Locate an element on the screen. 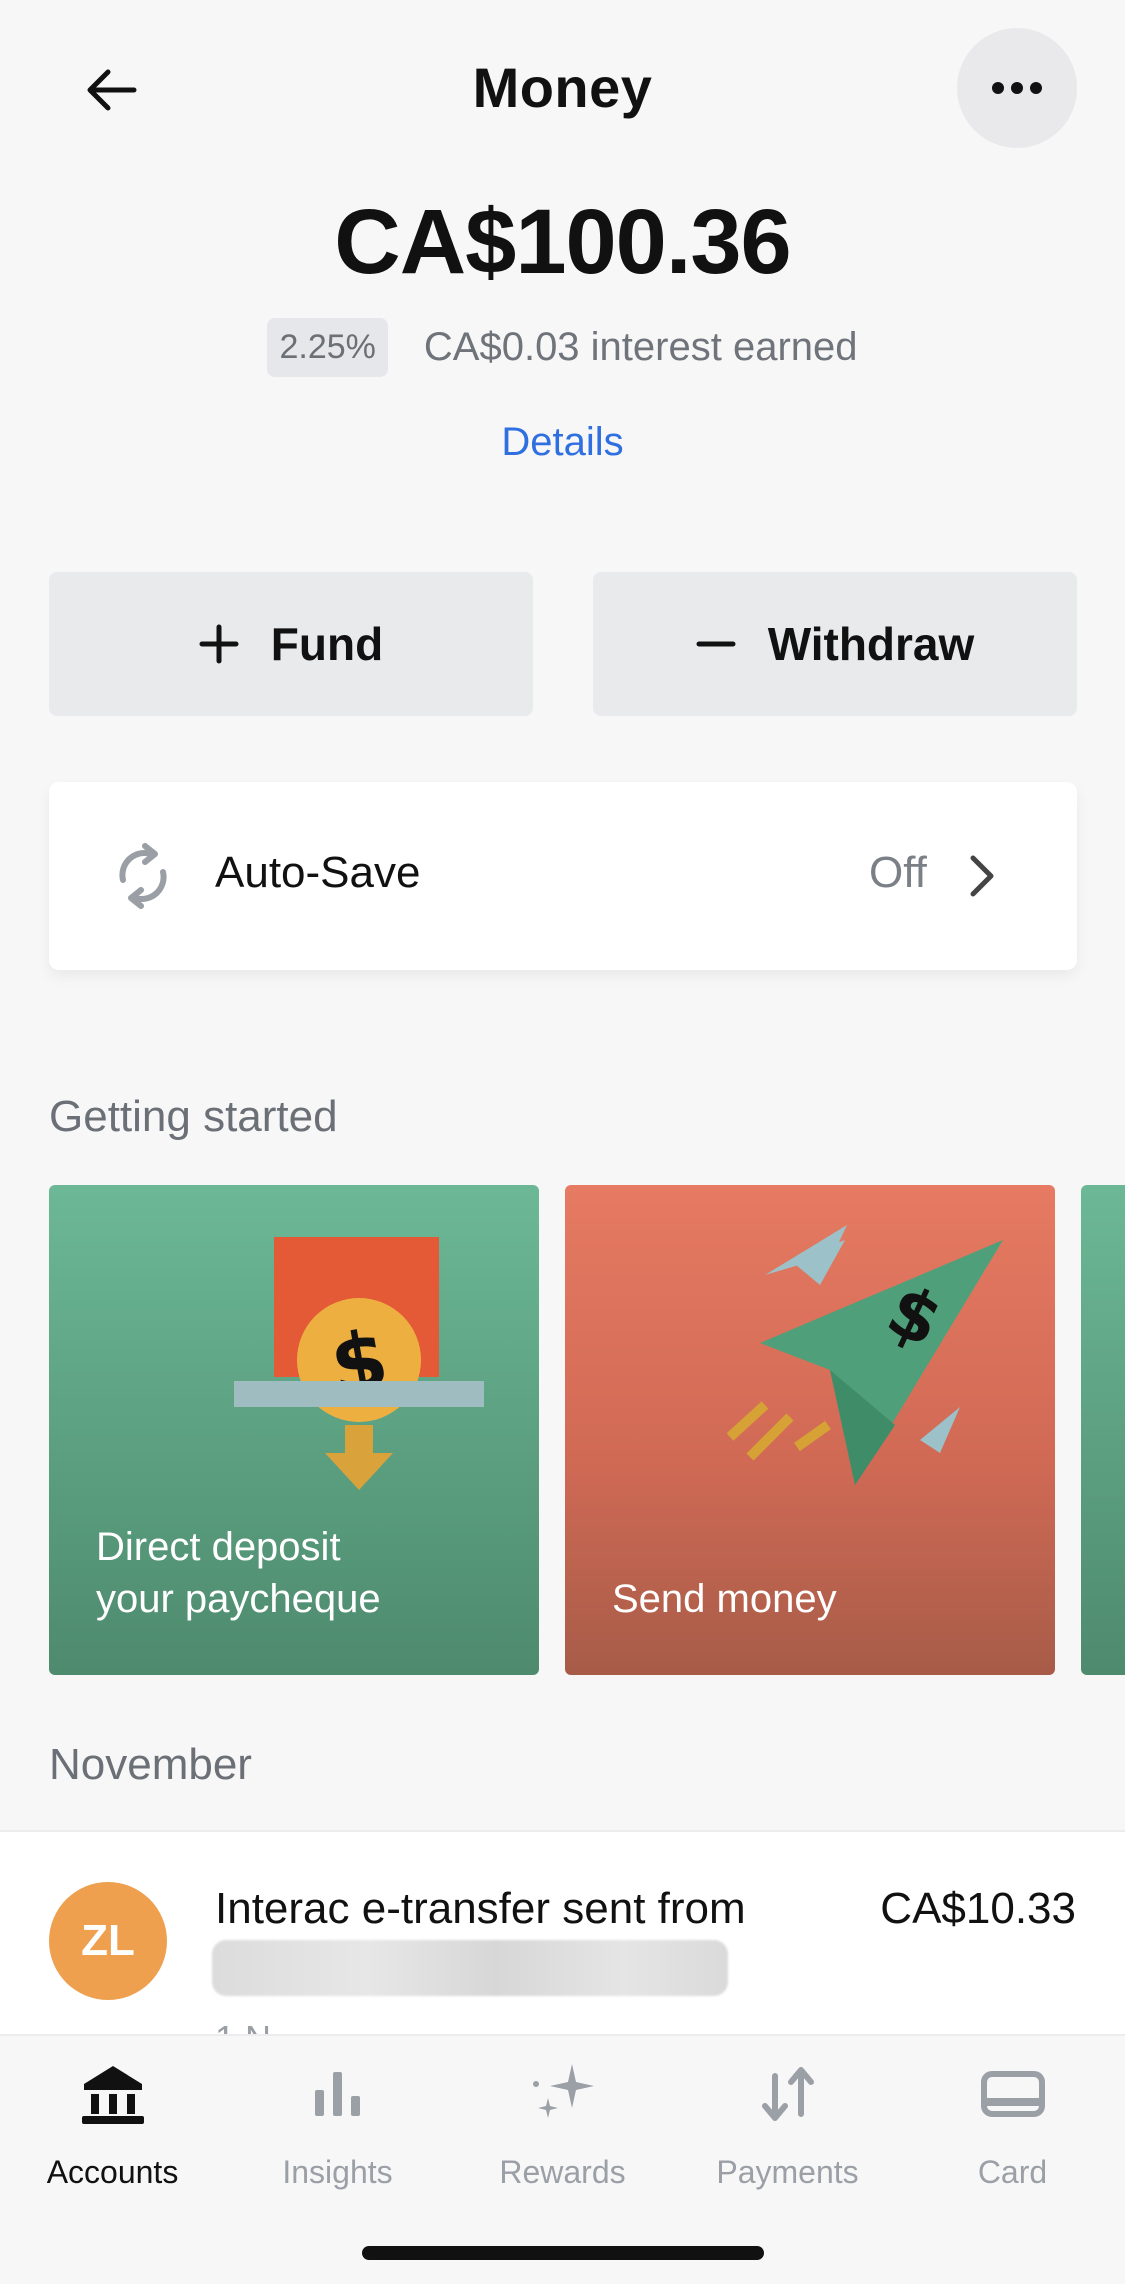  fund-label: Fund is located at coordinates (327, 644).